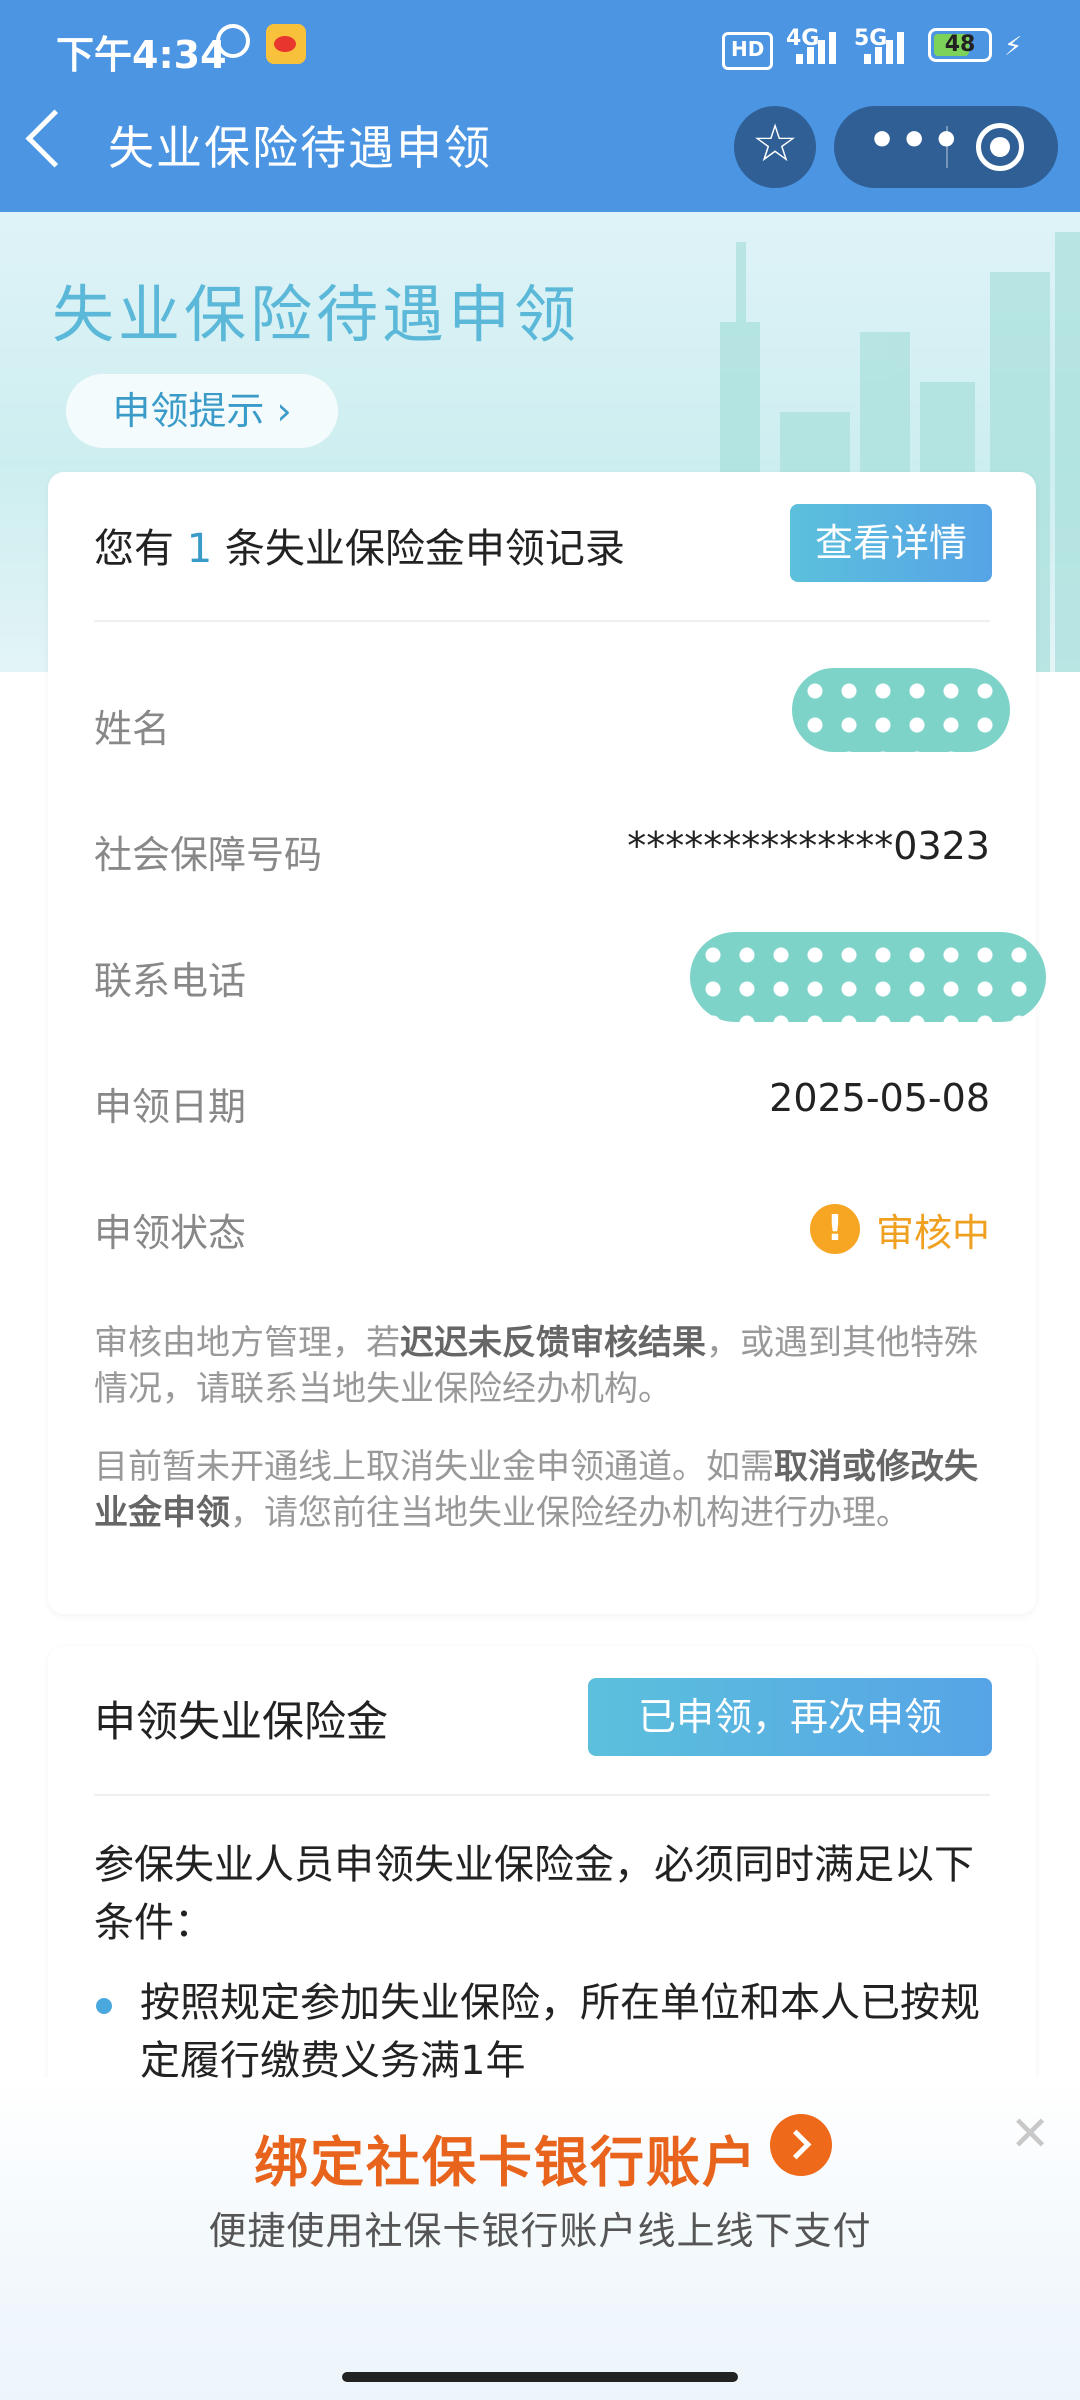  Describe the element at coordinates (914, 141) in the screenshot. I see `more-button: •••` at that location.